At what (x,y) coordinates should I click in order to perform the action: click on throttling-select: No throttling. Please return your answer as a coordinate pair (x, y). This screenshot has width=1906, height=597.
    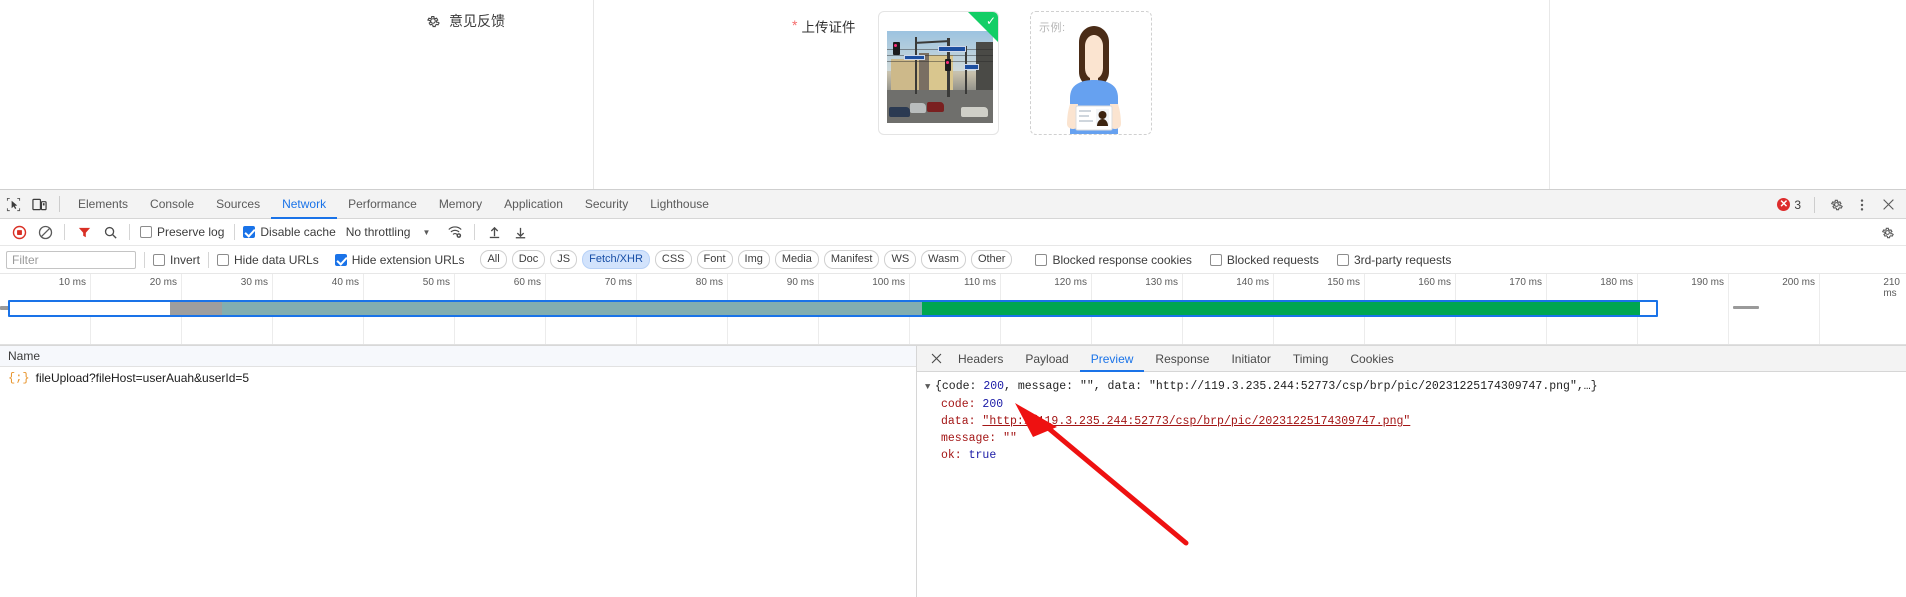
    Looking at the image, I should click on (378, 232).